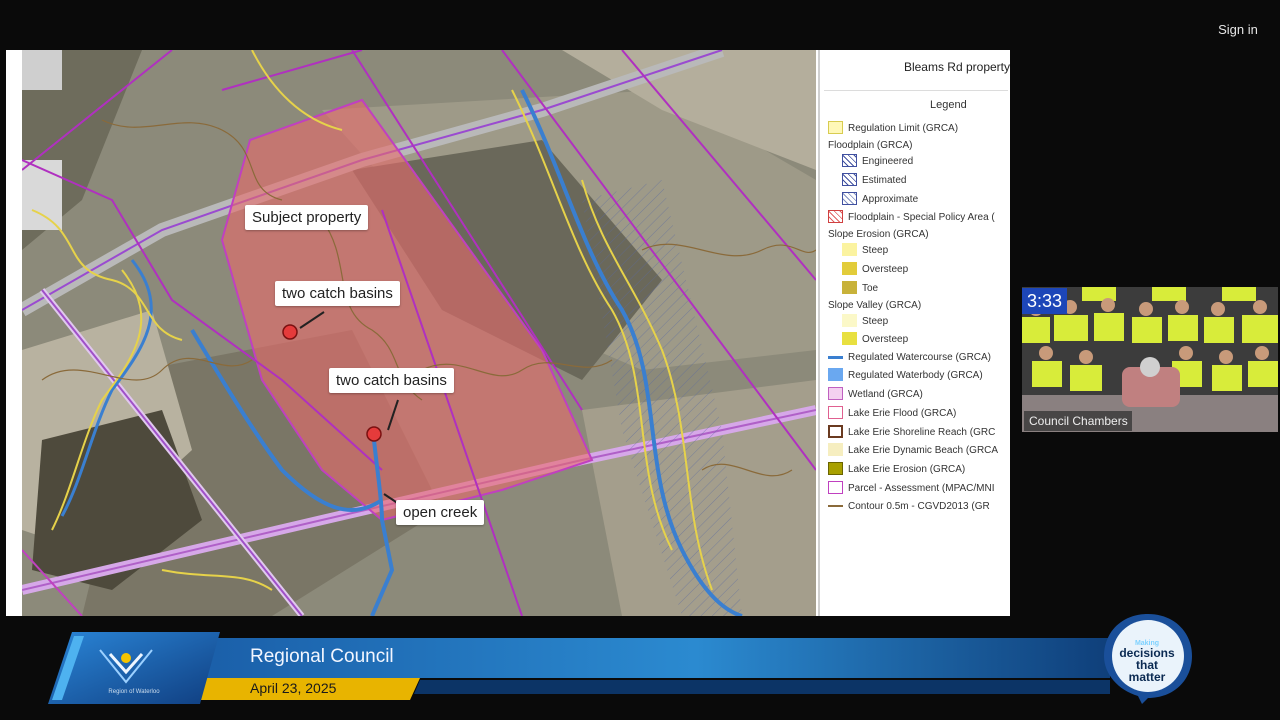 Image resolution: width=1280 pixels, height=720 pixels. What do you see at coordinates (919, 506) in the screenshot?
I see `legend-item-contour: Contour 0.5m - CGVD2013 (GR` at bounding box center [919, 506].